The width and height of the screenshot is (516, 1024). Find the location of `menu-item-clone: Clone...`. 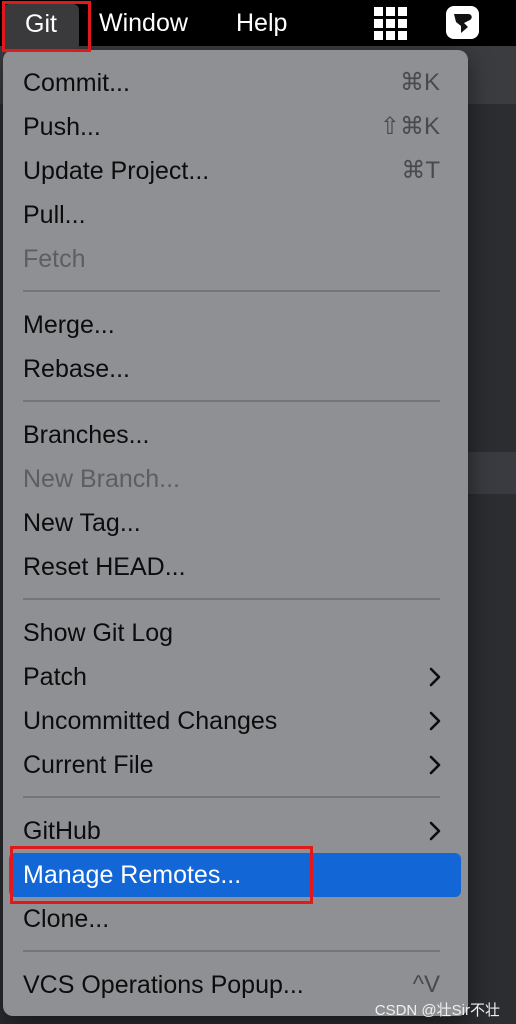

menu-item-clone: Clone... is located at coordinates (235, 919).